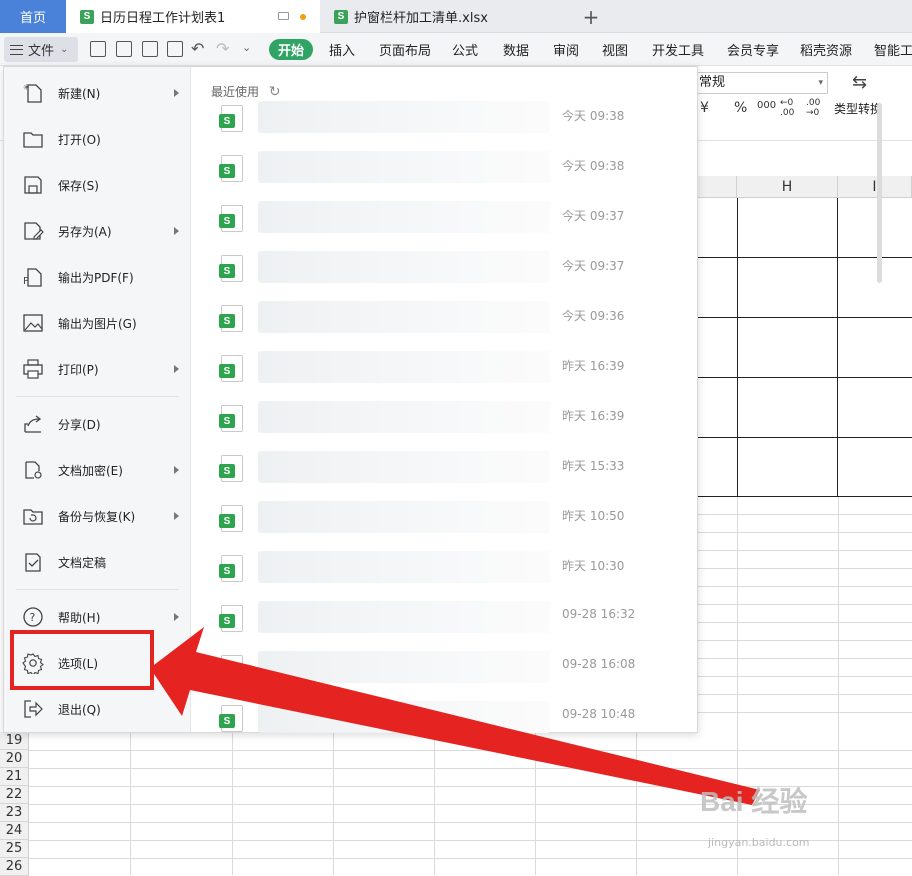 This screenshot has width=912, height=876. Describe the element at coordinates (439, 518) in the screenshot. I see `recent-file-row: S 昨天 10:50` at that location.